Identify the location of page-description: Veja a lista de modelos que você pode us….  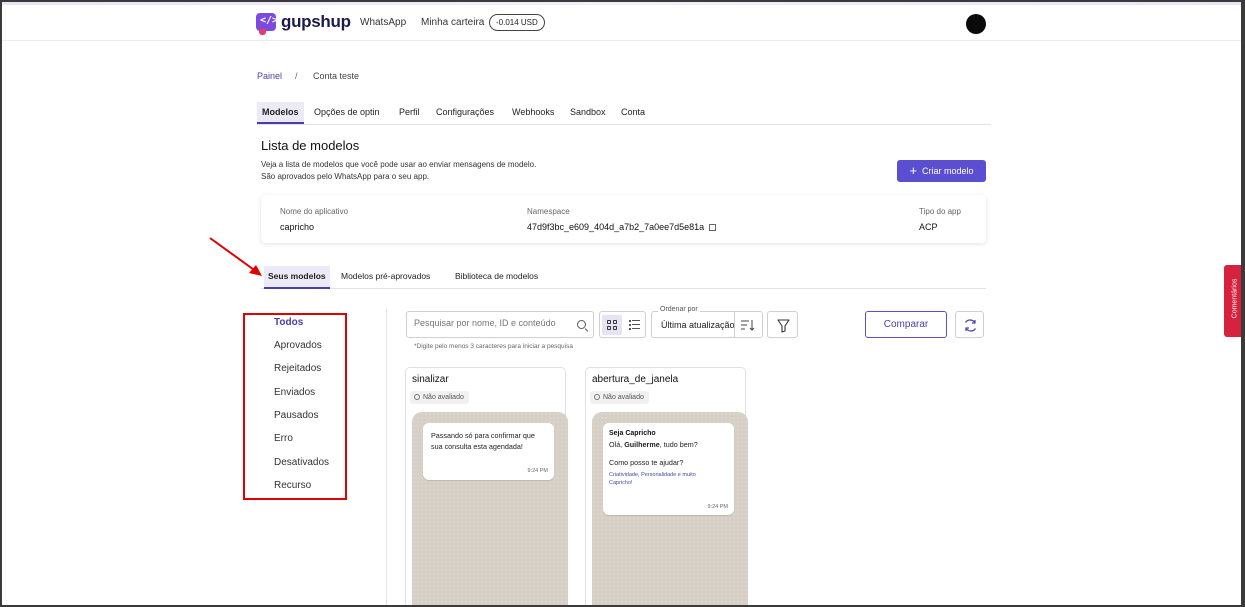
(398, 171).